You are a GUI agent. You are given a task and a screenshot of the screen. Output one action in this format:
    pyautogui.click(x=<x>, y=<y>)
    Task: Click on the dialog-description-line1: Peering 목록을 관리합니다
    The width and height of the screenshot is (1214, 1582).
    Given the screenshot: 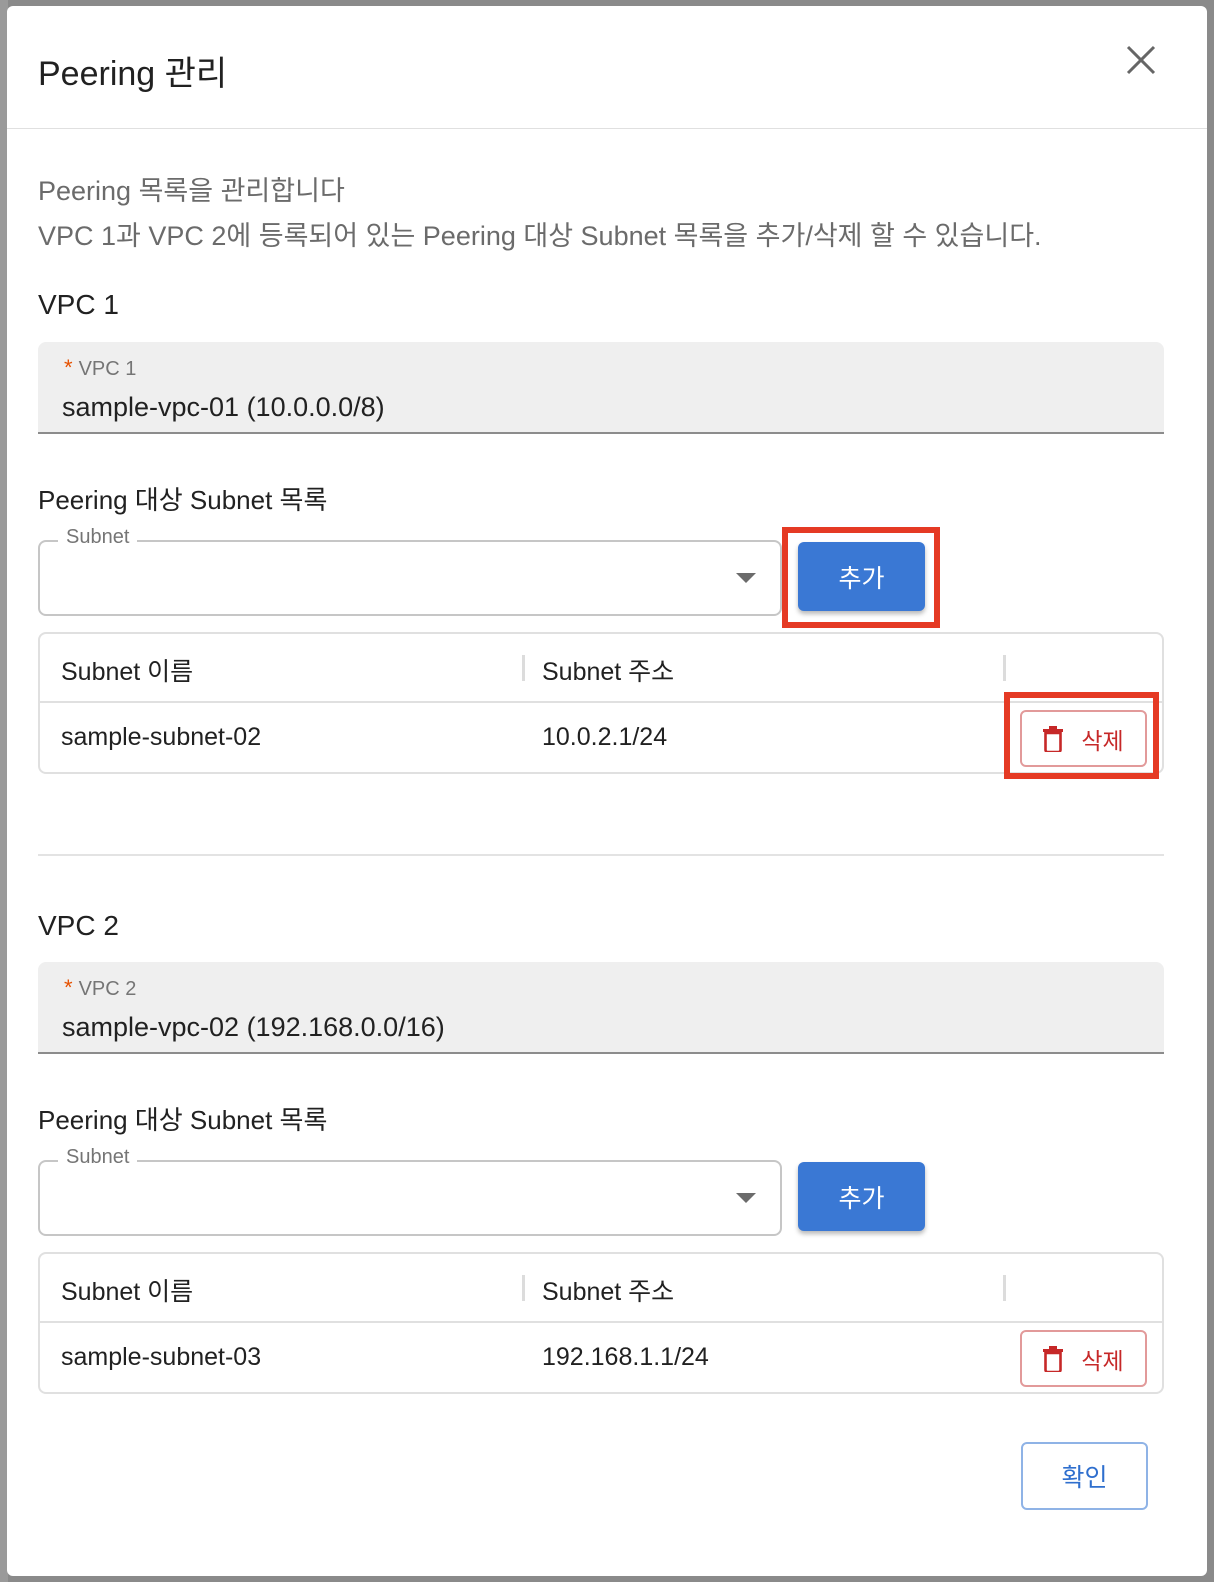 What is the action you would take?
    pyautogui.click(x=191, y=191)
    